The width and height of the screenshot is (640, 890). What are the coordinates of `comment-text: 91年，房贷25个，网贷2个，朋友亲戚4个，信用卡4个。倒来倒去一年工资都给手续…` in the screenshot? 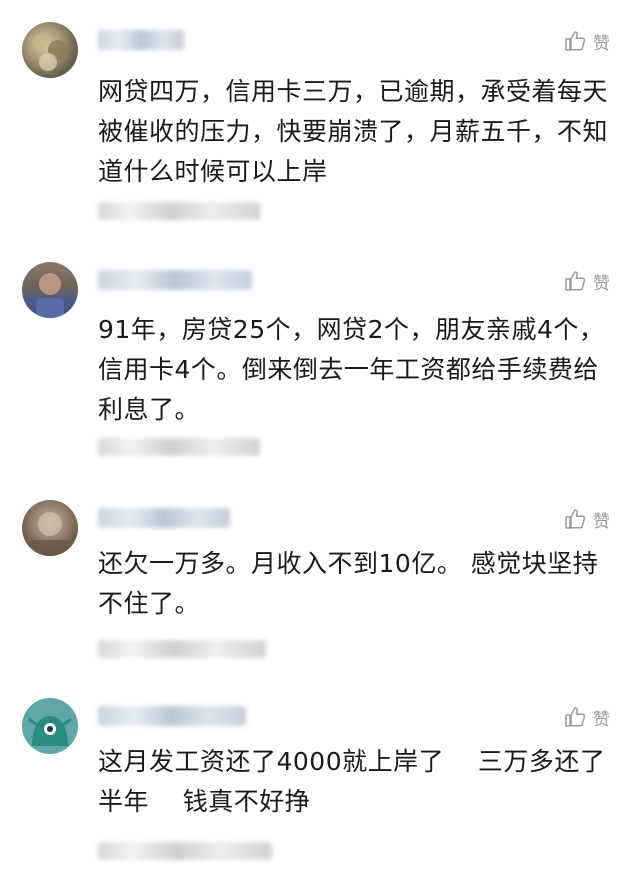 It's located at (351, 369).